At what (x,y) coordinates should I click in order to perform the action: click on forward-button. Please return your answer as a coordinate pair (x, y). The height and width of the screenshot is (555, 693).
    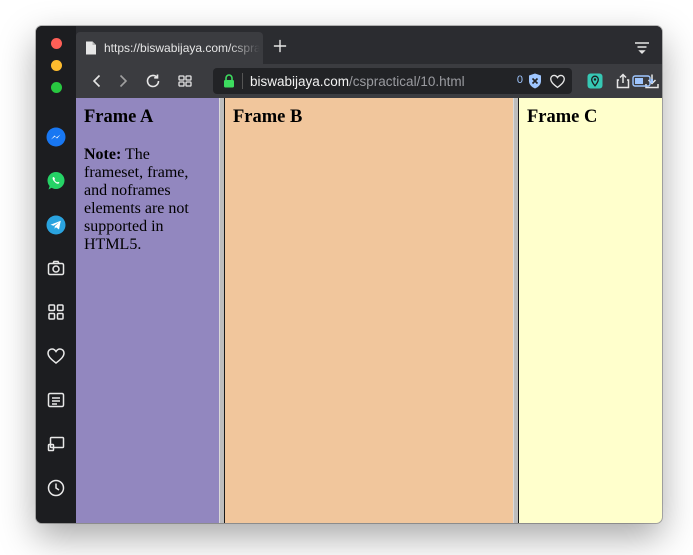
    Looking at the image, I should click on (123, 81).